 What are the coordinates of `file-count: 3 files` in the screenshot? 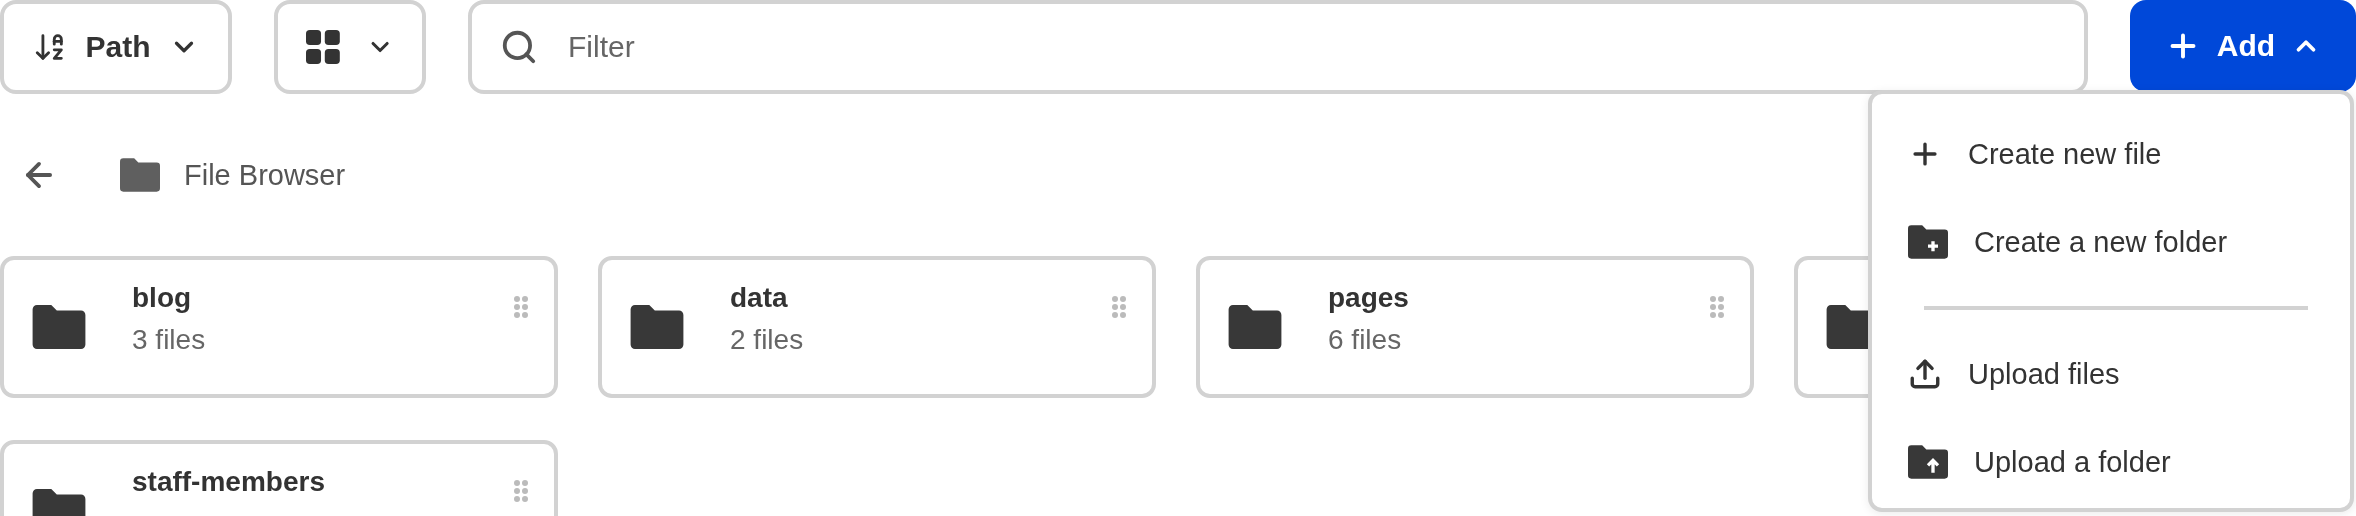 It's located at (169, 340).